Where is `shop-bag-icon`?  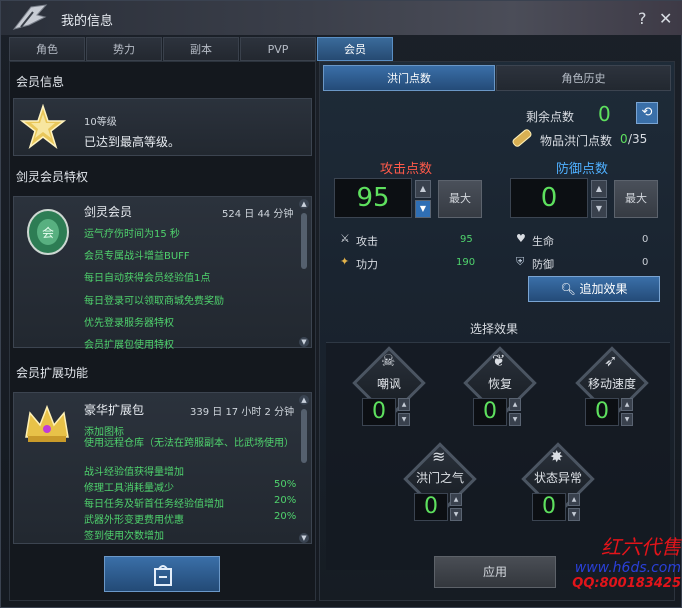
shop-bag-icon is located at coordinates (163, 575).